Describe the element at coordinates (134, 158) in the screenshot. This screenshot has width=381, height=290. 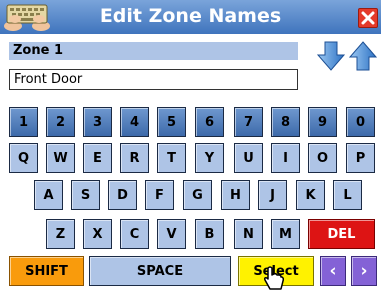
I see `key-r: R` at that location.